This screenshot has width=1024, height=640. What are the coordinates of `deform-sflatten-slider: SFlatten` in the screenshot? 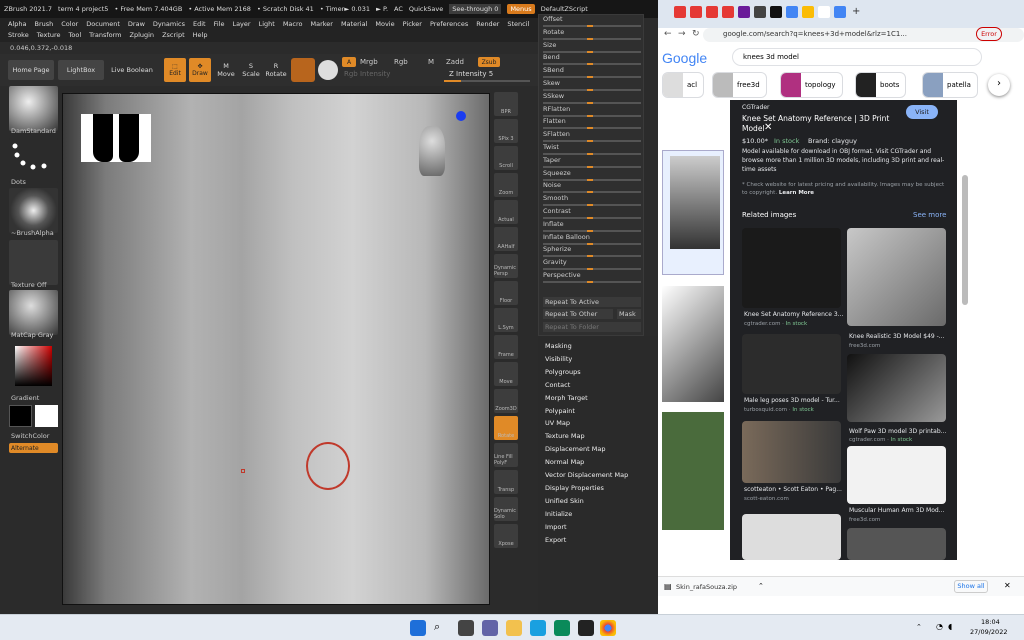 It's located at (592, 136).